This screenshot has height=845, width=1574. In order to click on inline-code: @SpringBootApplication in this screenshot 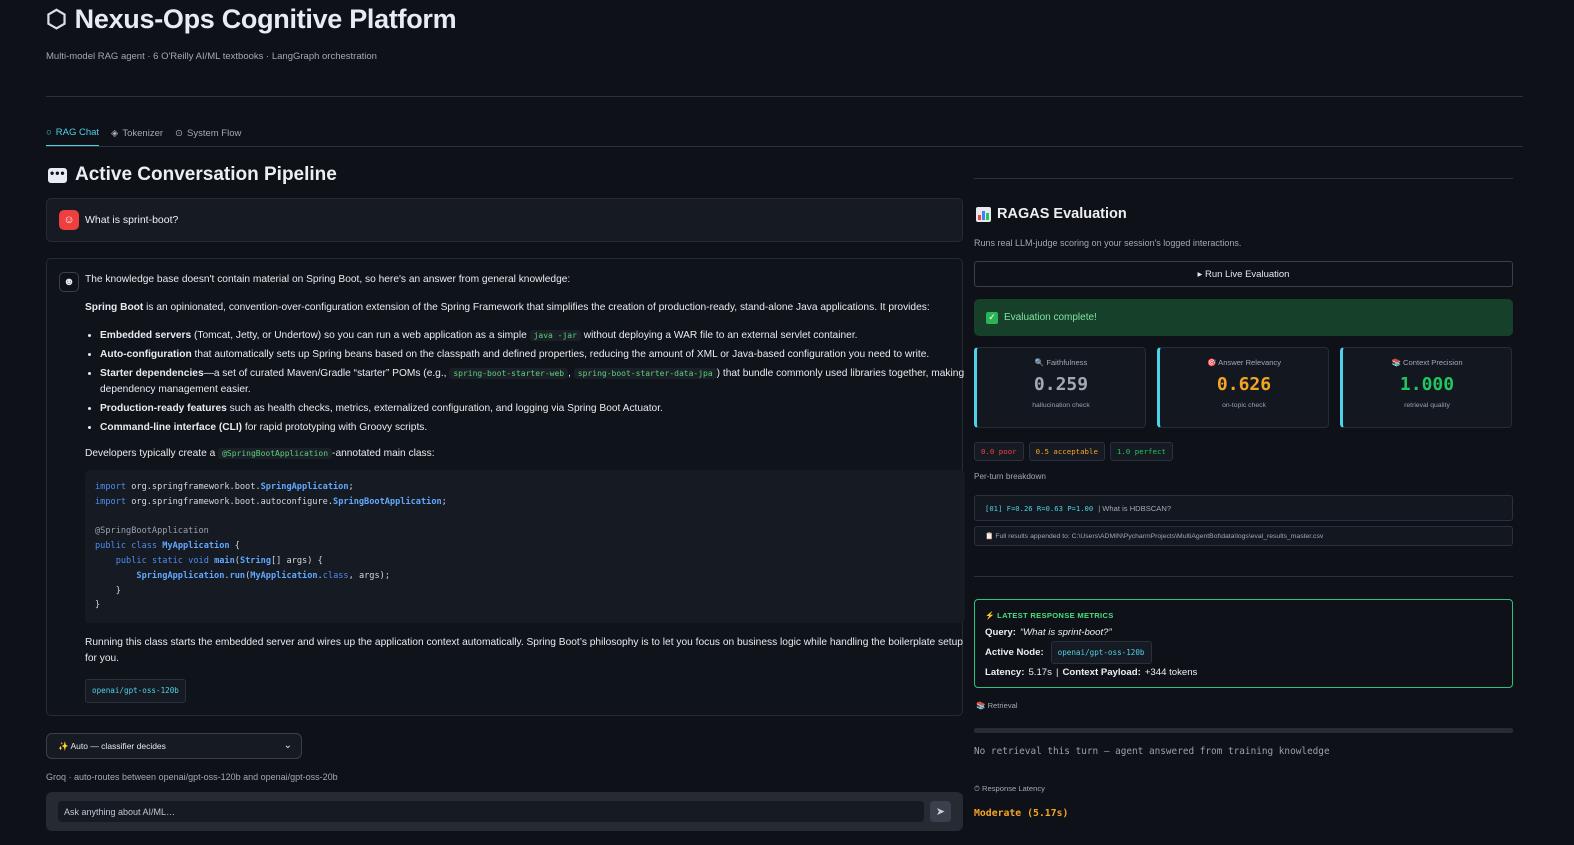, I will do `click(275, 453)`.